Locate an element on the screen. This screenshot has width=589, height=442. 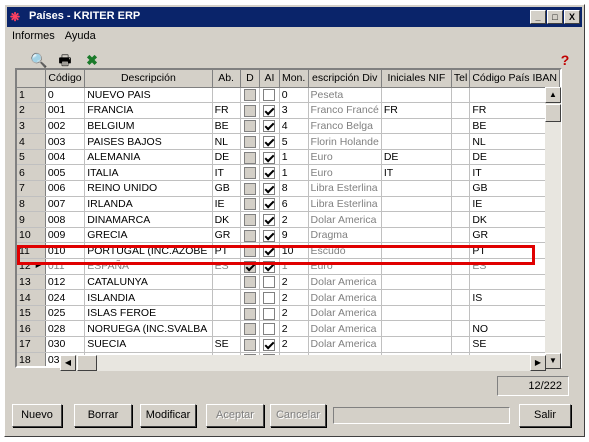
grid-cell: IRLANDA is located at coordinates (148, 204).